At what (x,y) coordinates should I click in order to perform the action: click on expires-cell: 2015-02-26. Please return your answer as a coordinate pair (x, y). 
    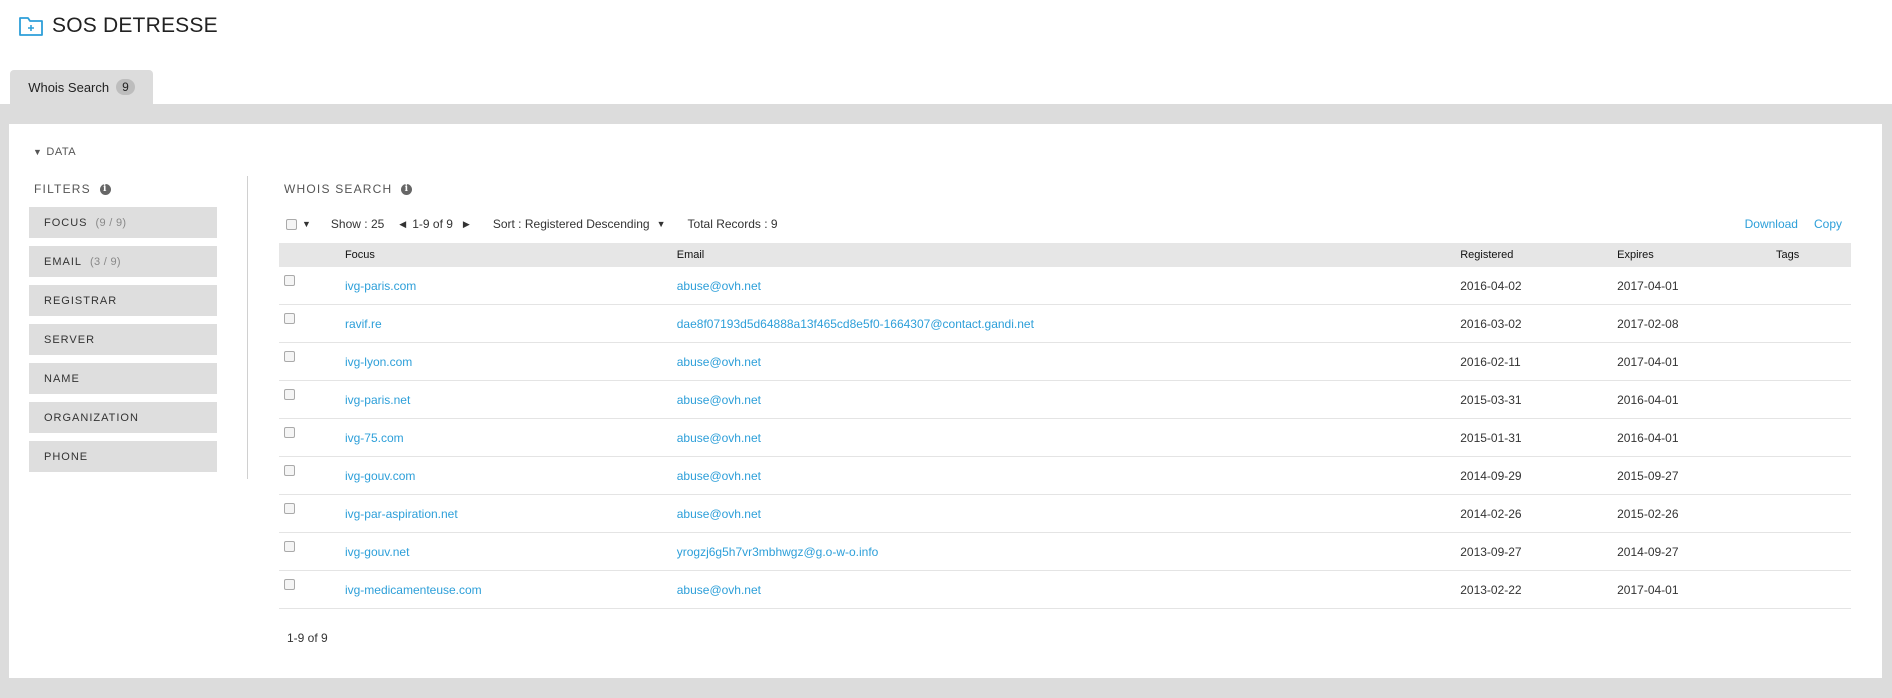
    Looking at the image, I should click on (1692, 513).